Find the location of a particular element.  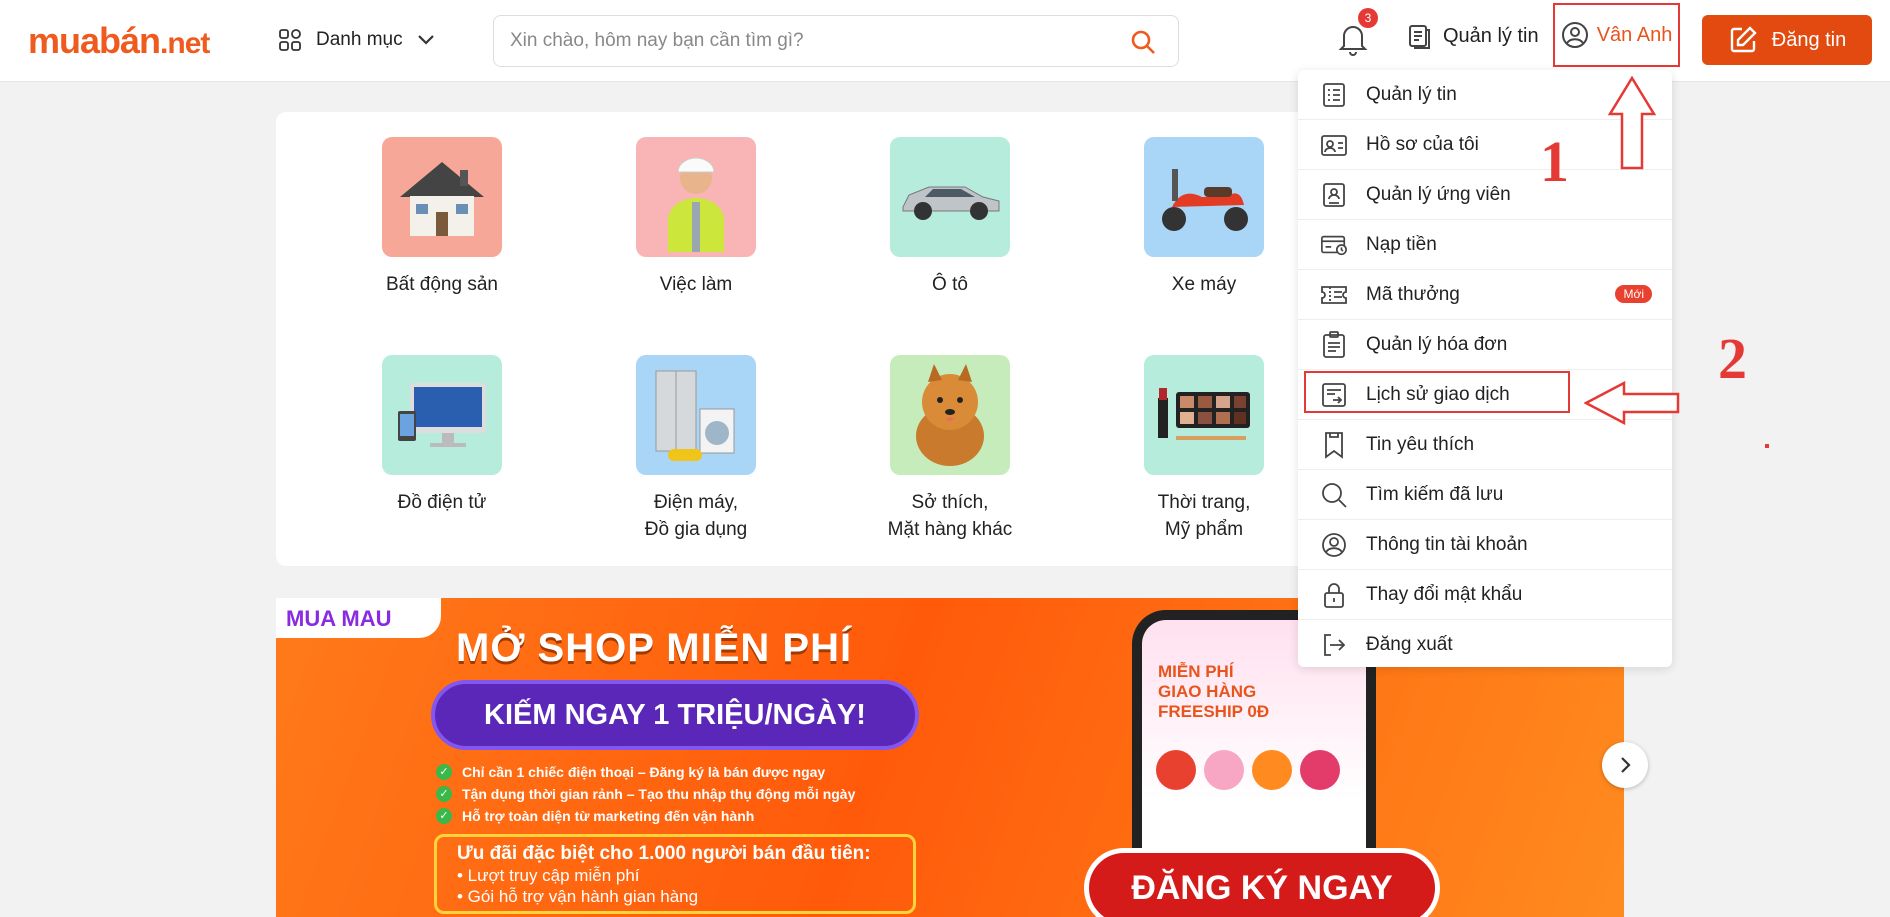

dog-image is located at coordinates (950, 415).